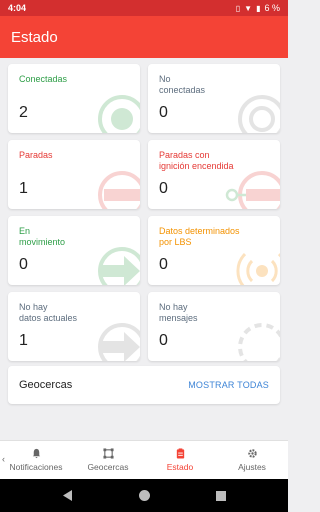 The image size is (320, 512). I want to click on clipboard-icon, so click(180, 453).